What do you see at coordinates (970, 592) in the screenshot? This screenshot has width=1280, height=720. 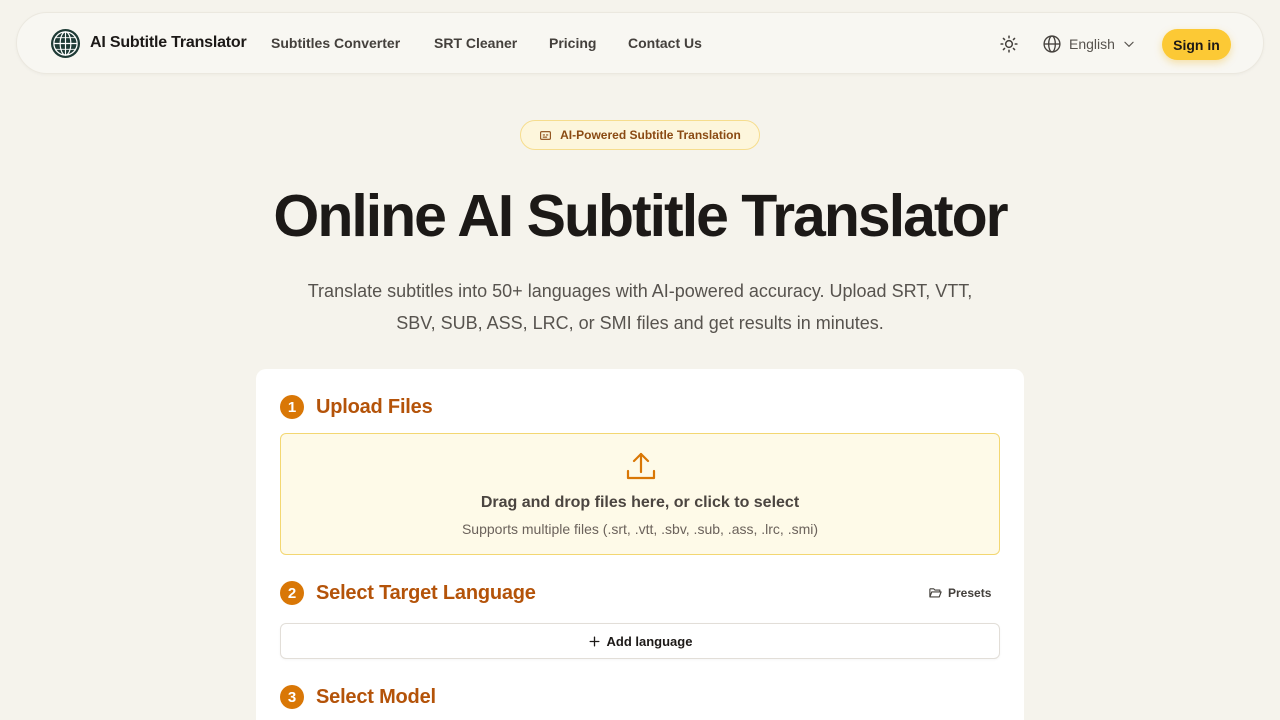 I see `presets-label: Presets` at bounding box center [970, 592].